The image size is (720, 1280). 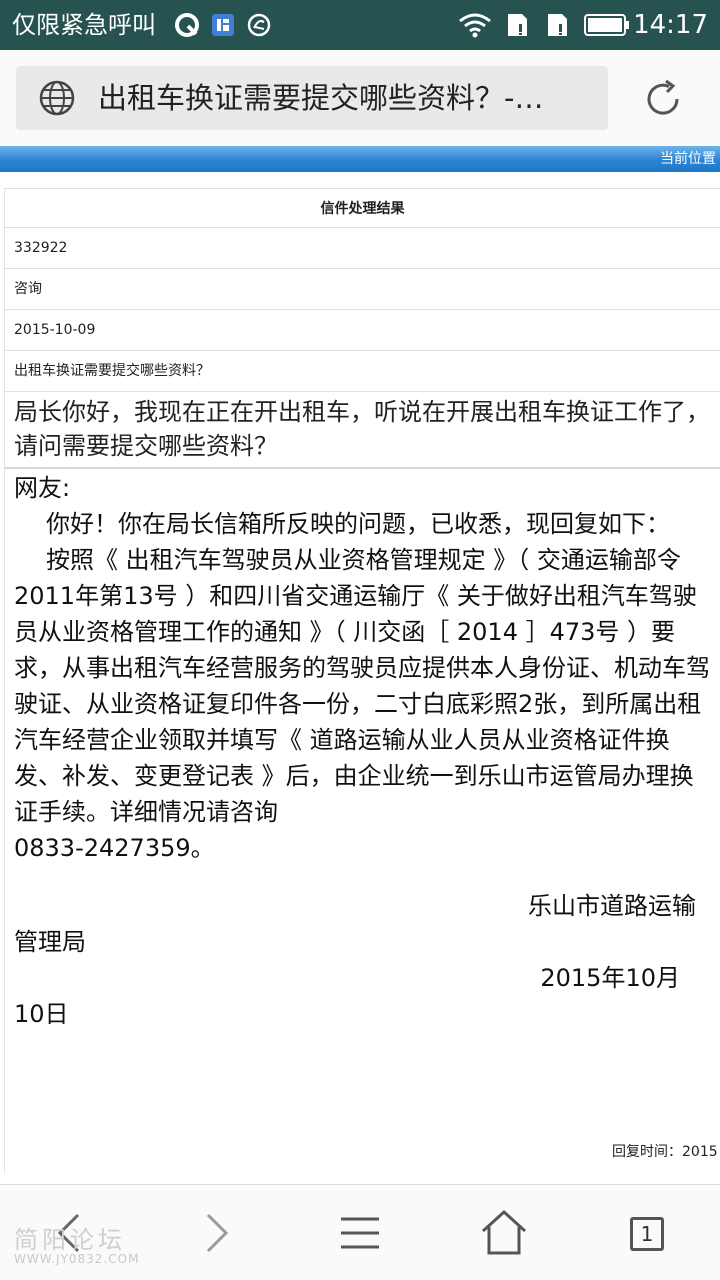 I want to click on forum-watermark: 简阳论坛, so click(x=70, y=1240).